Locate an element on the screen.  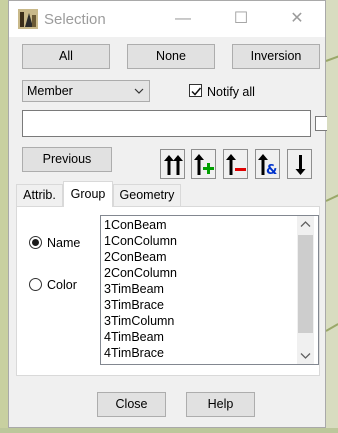
color-radio is located at coordinates (35, 284).